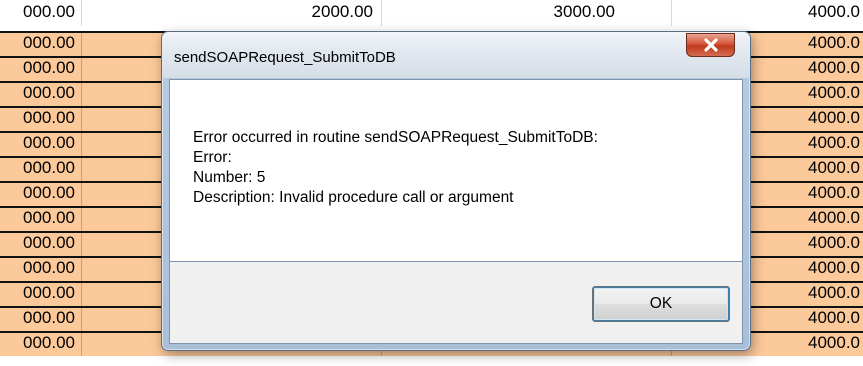  Describe the element at coordinates (661, 304) in the screenshot. I see `ok-button: OK` at that location.